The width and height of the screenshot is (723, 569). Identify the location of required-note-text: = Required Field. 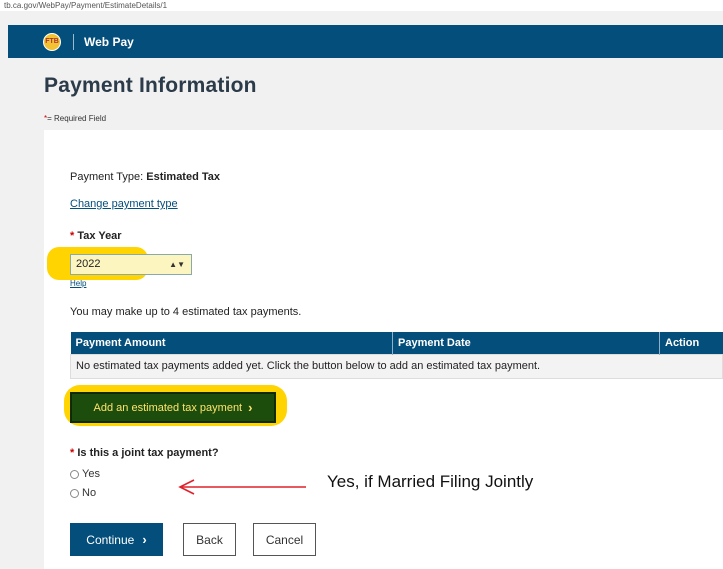
(77, 118).